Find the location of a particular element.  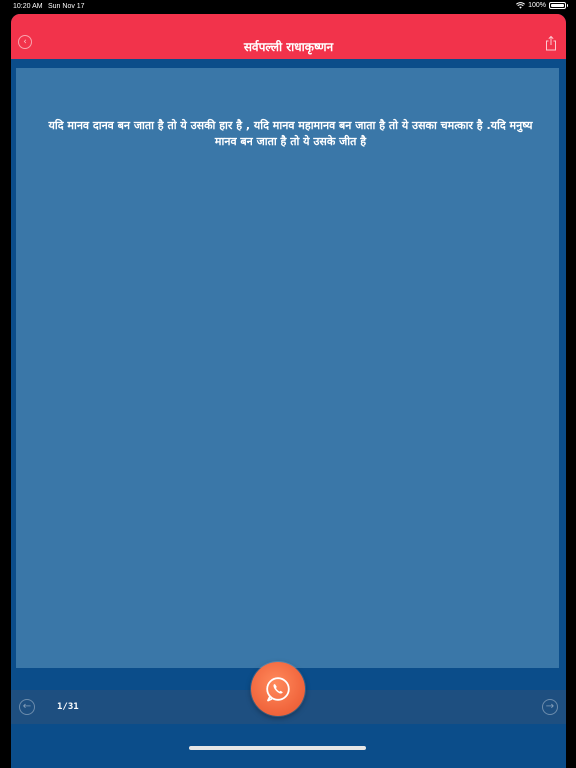

share-icon is located at coordinates (551, 43).